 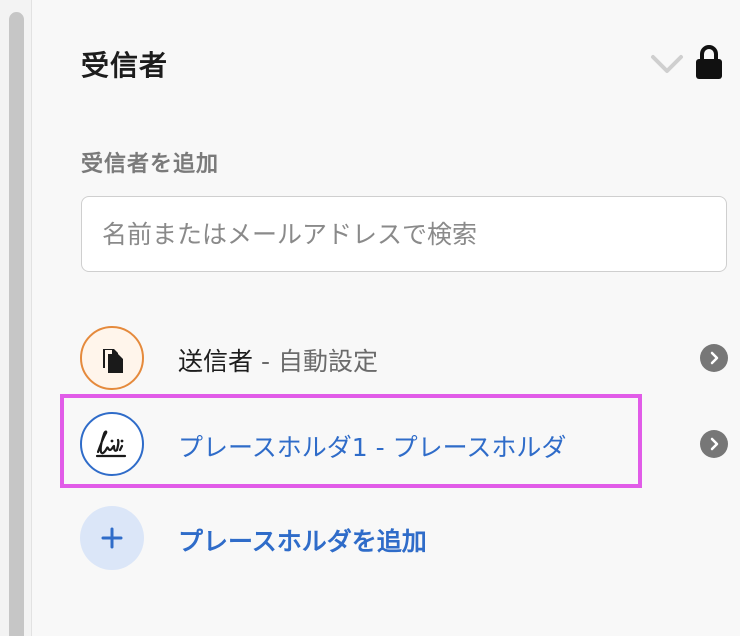 What do you see at coordinates (125, 65) in the screenshot?
I see `panel-title: 受信者` at bounding box center [125, 65].